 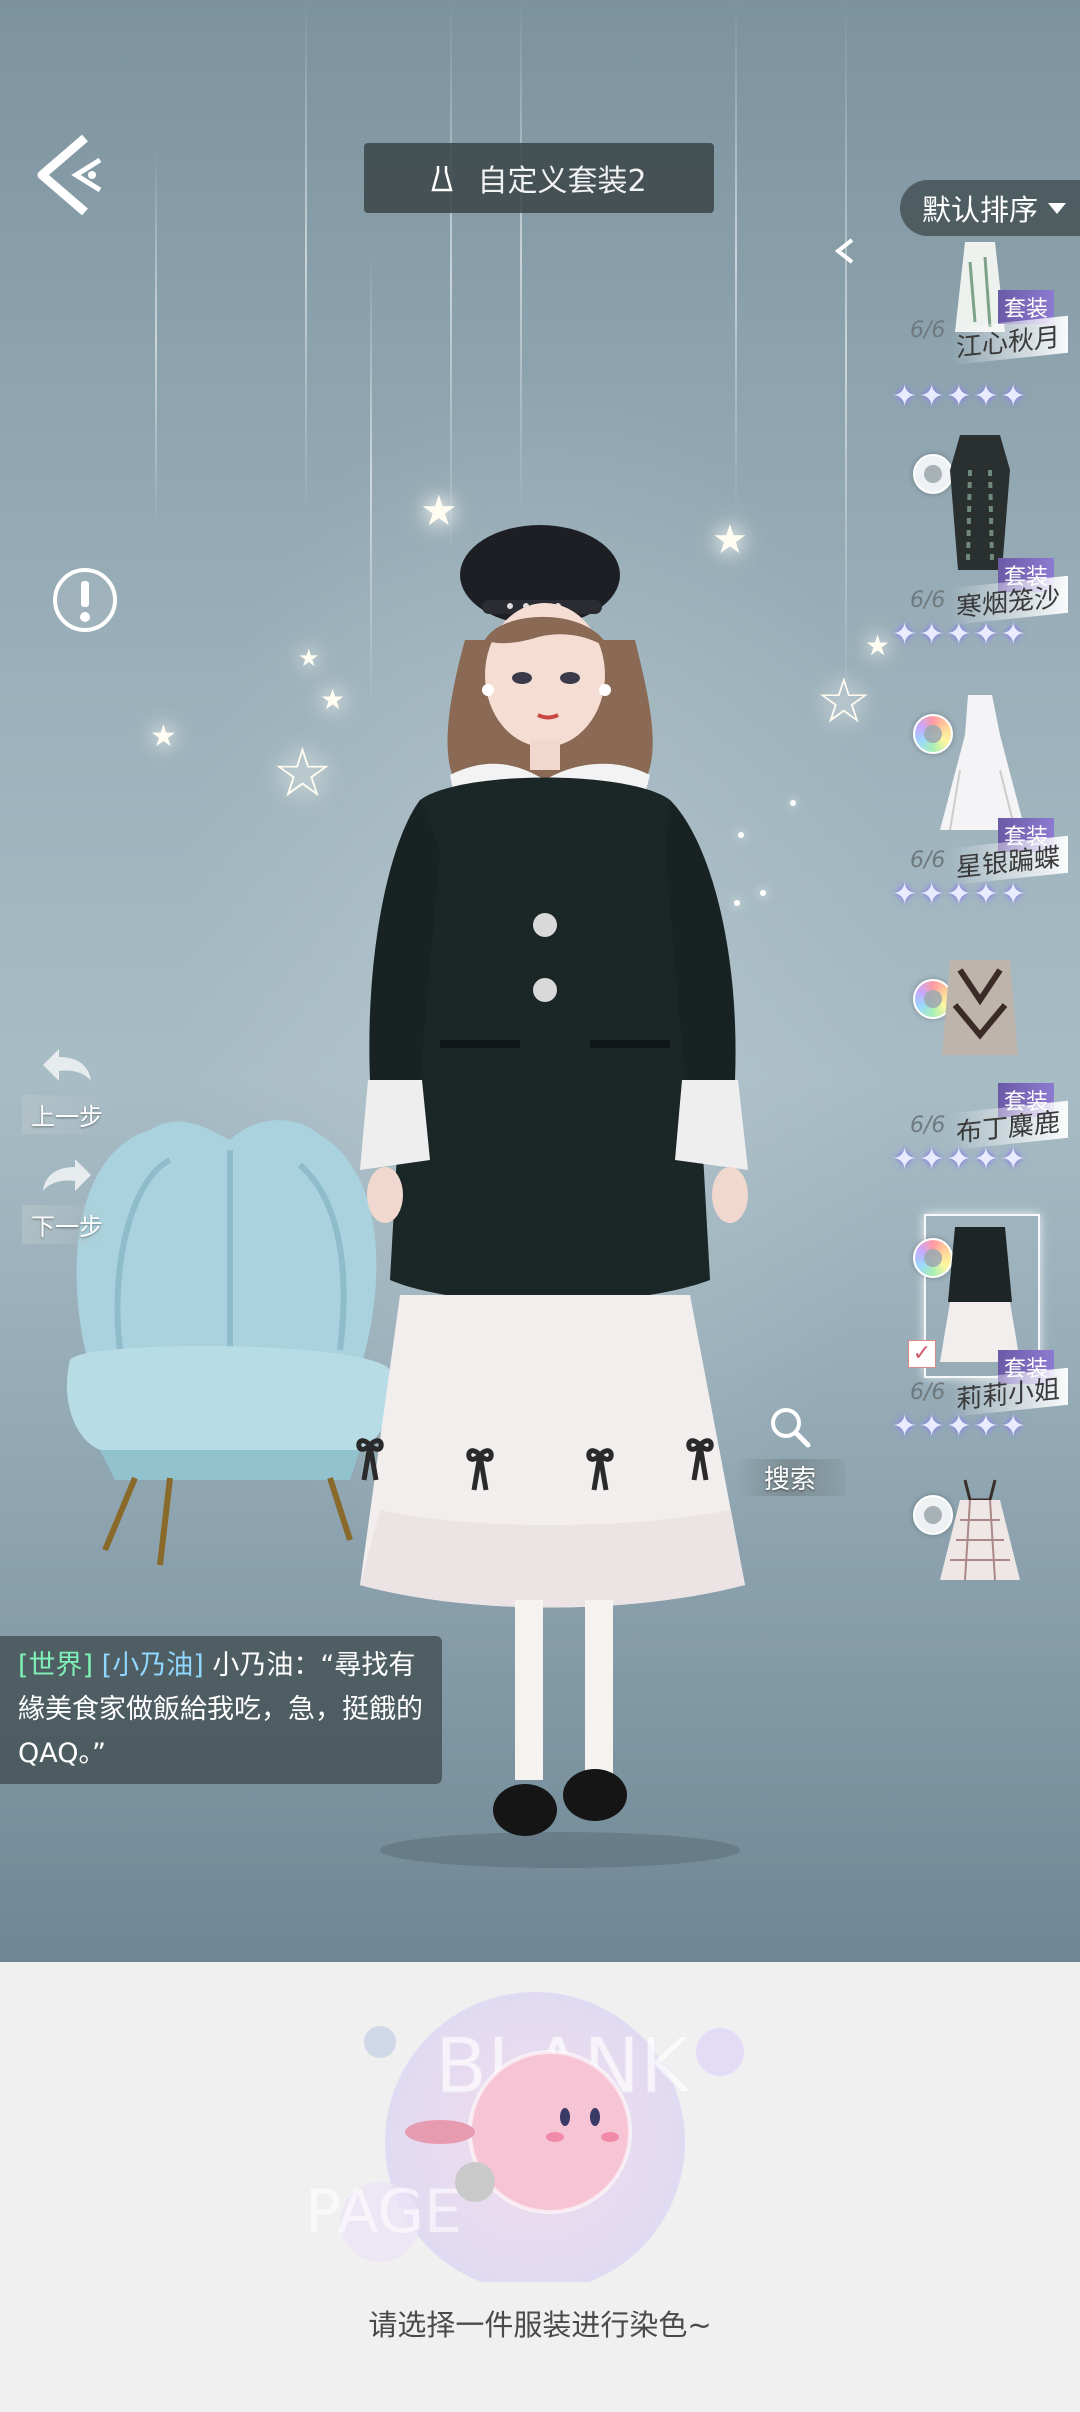 I want to click on warning-icon, so click(x=85, y=600).